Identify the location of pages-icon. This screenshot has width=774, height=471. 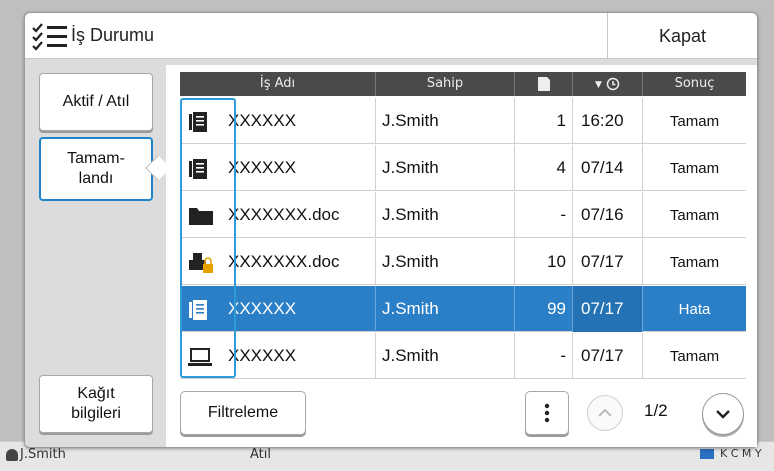
(543, 83).